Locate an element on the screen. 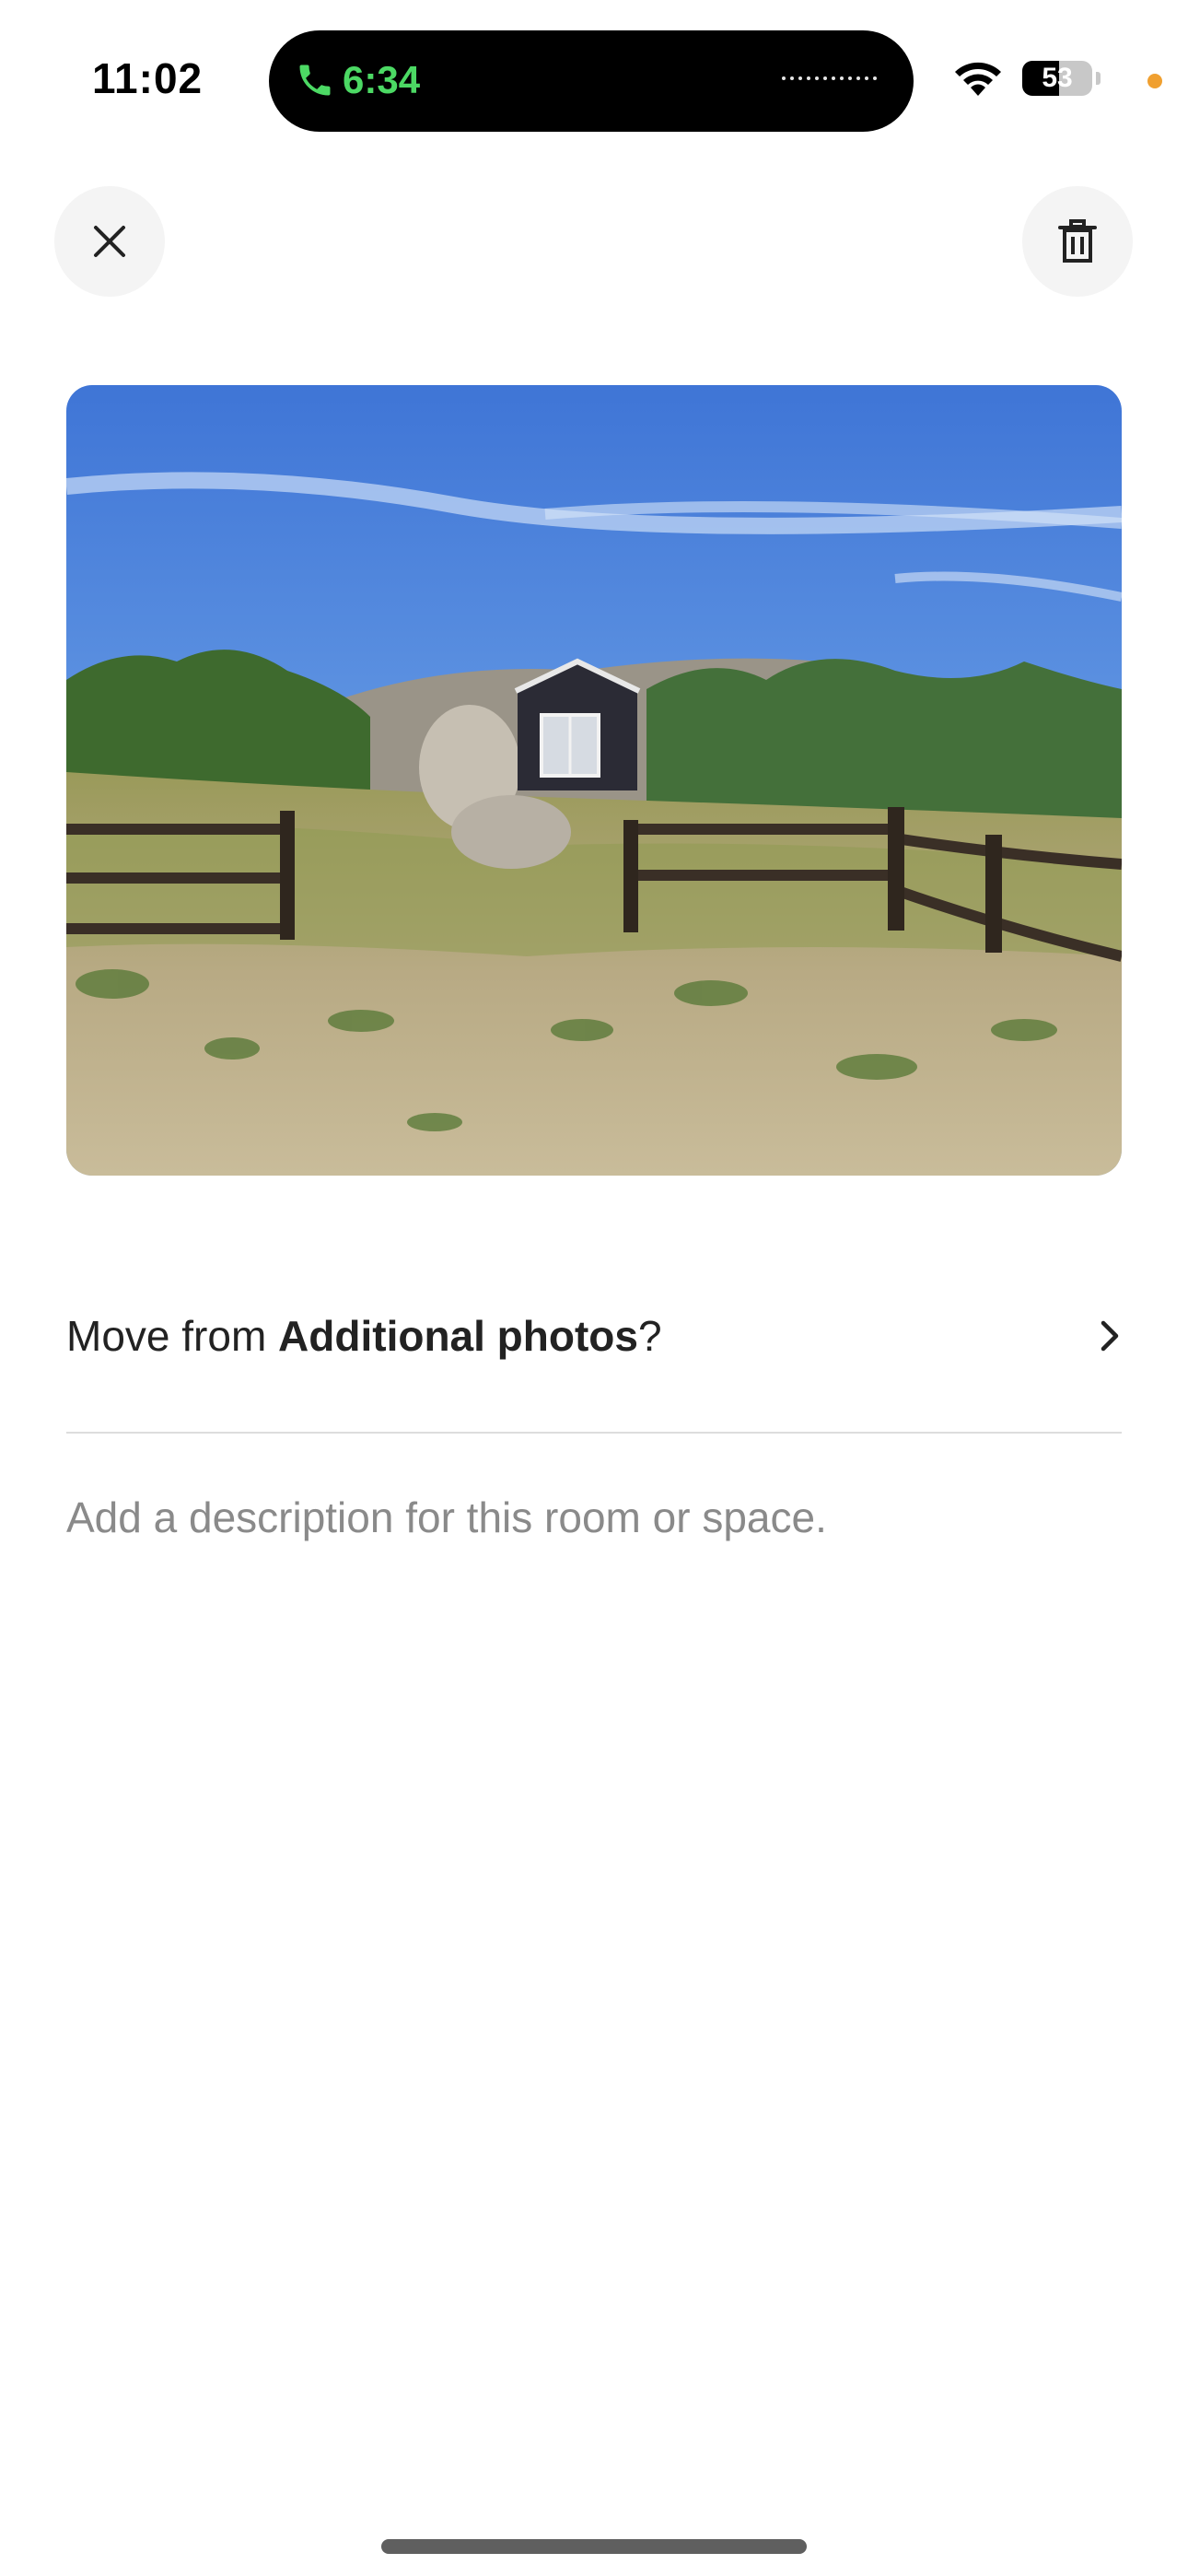 This screenshot has height=2576, width=1188. close-button is located at coordinates (109, 241).